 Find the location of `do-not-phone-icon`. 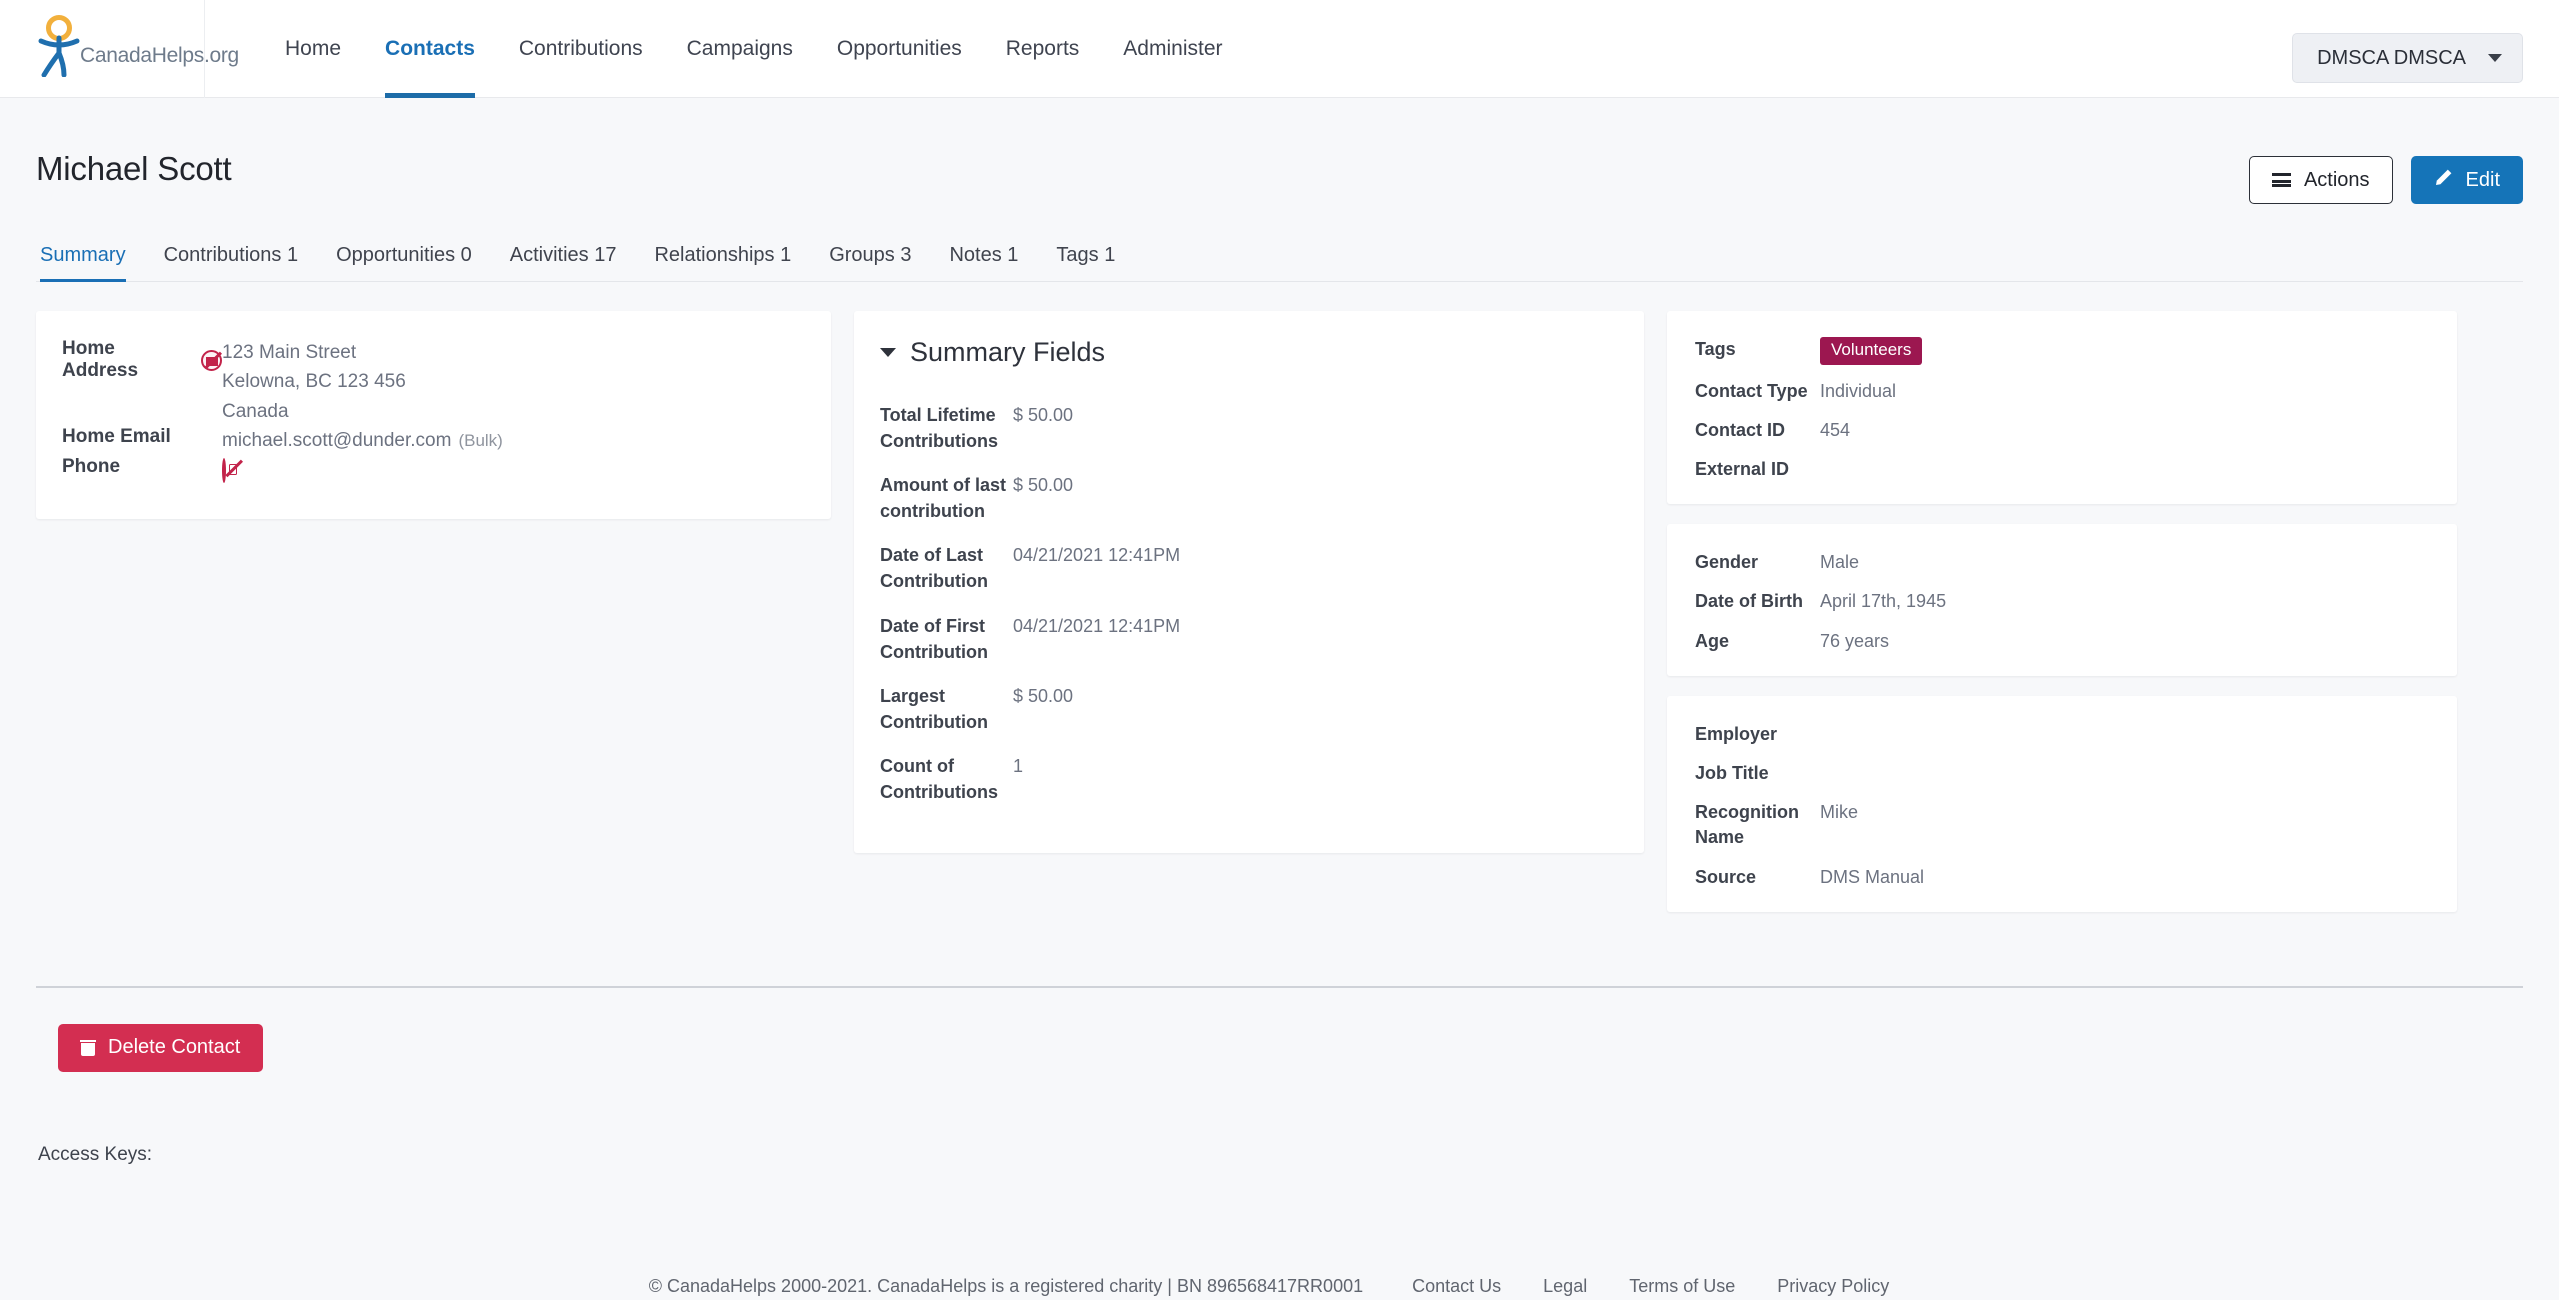

do-not-phone-icon is located at coordinates (224, 470).